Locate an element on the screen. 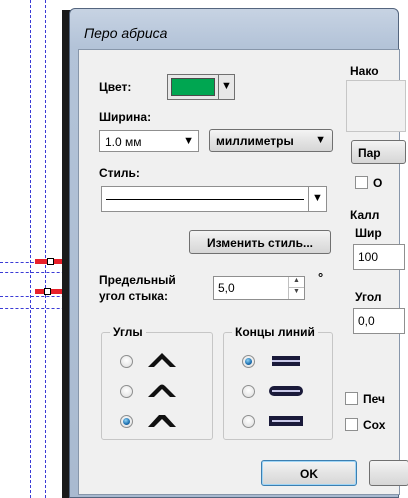  miter-label-line2: угол стыка: is located at coordinates (133, 296).